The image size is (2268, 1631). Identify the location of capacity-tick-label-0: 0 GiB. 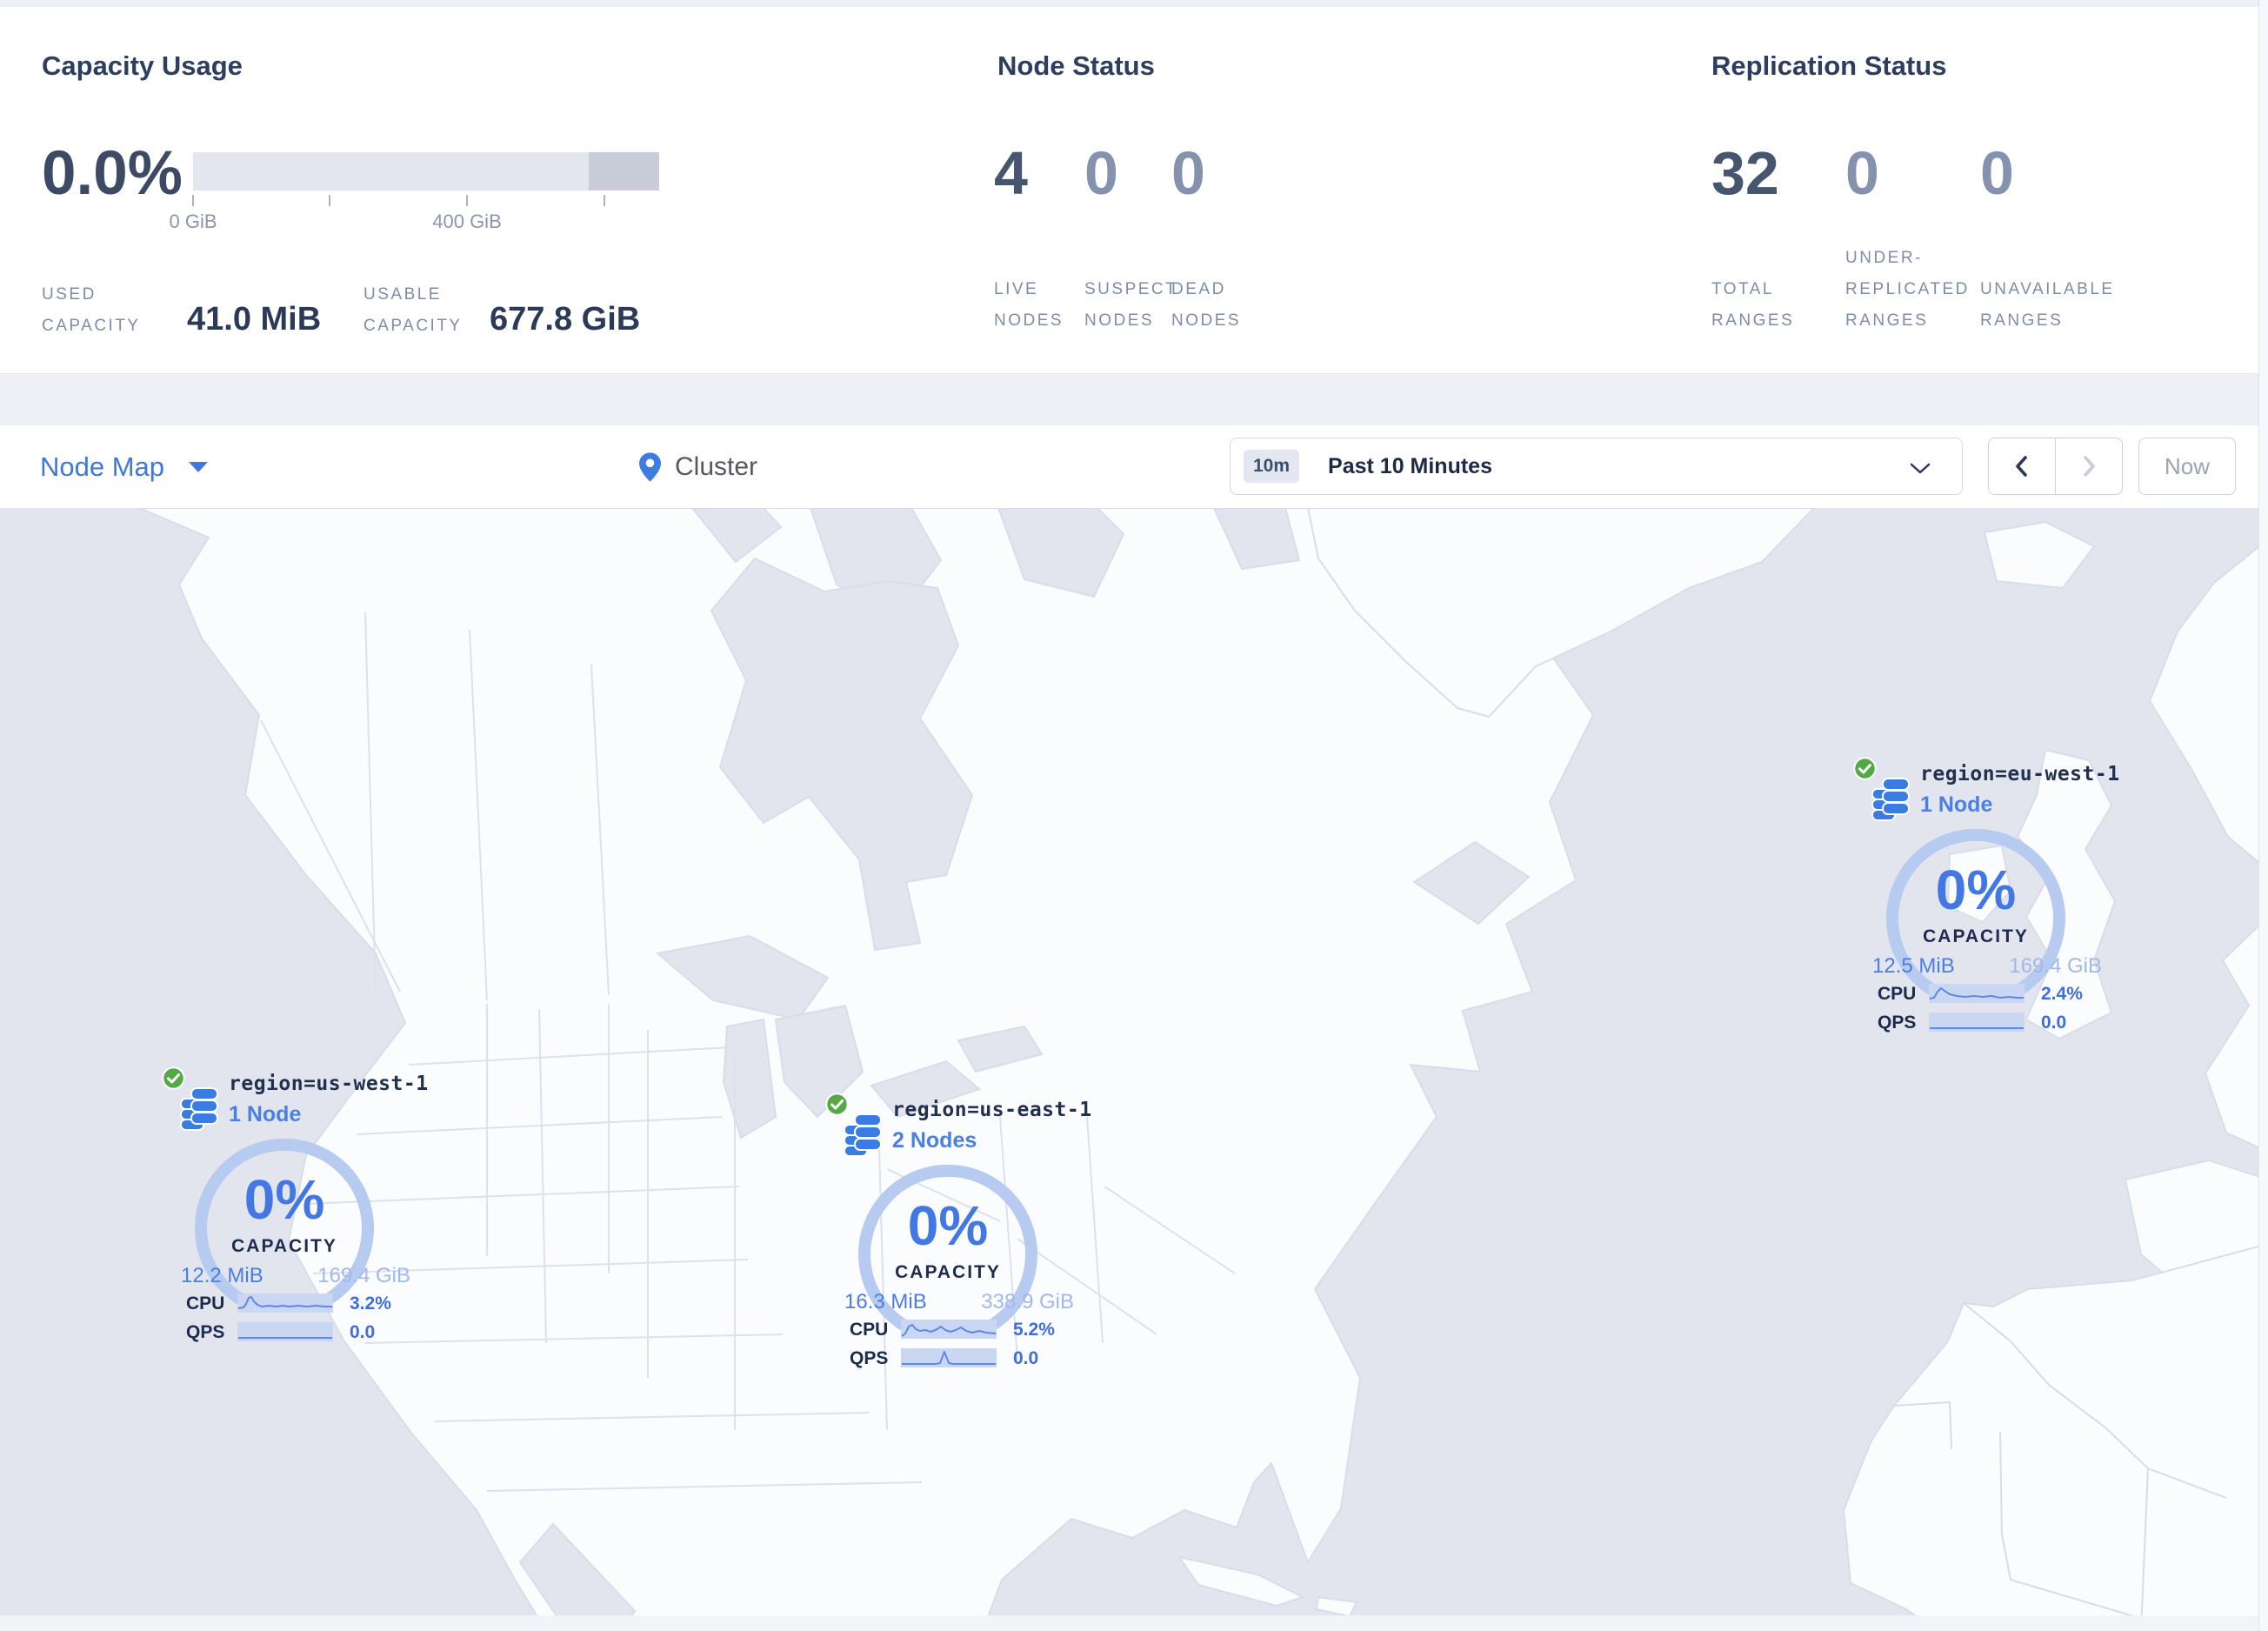
(193, 221).